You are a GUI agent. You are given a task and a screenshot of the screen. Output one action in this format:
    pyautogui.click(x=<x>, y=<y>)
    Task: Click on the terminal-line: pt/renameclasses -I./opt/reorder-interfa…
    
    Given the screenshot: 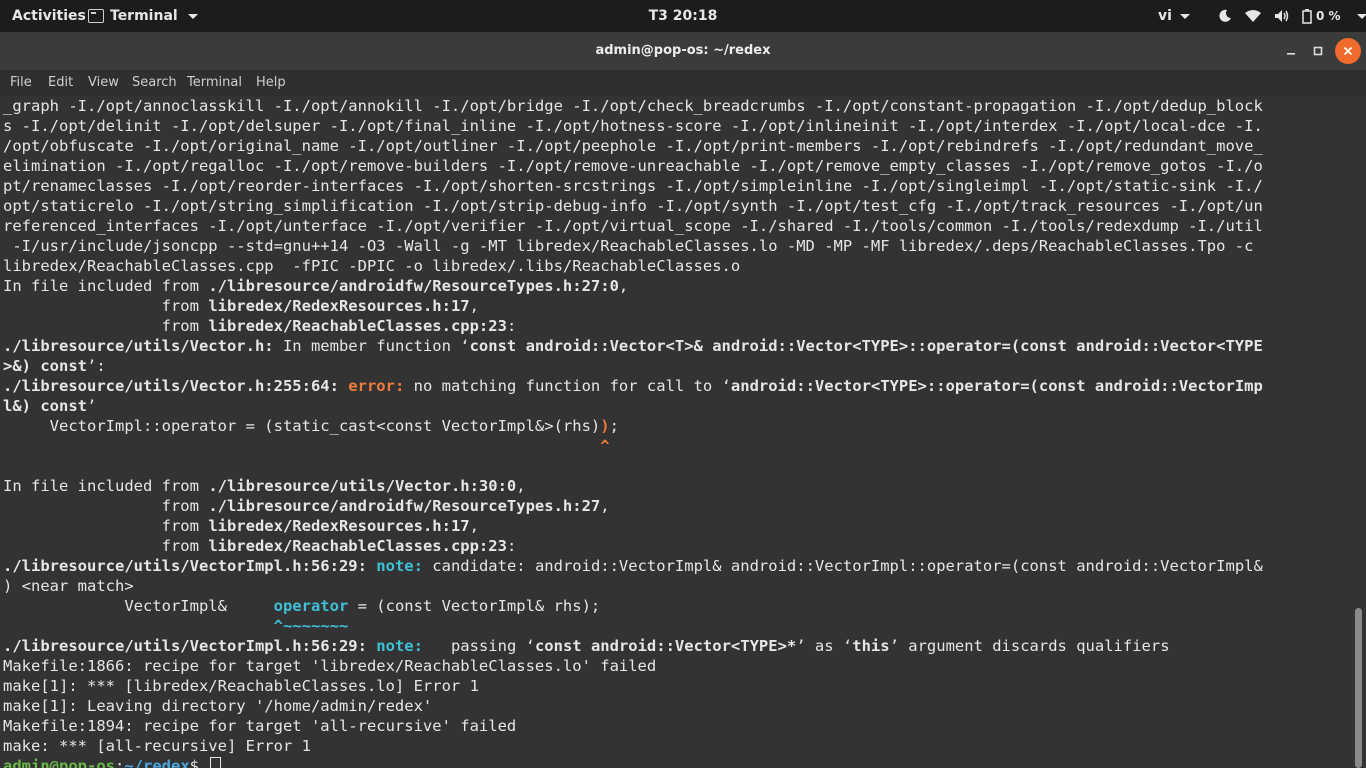 What is the action you would take?
    pyautogui.click(x=633, y=186)
    